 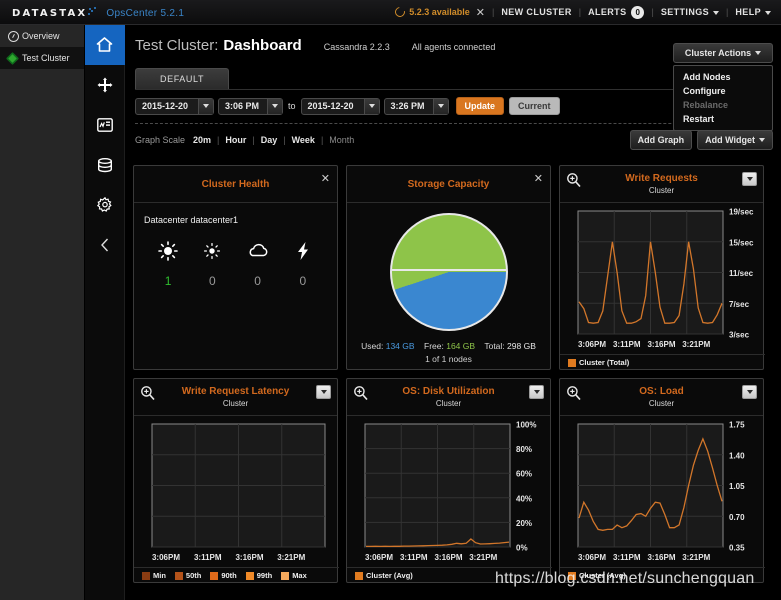 I want to click on health-cell-critical: 0, so click(x=303, y=264).